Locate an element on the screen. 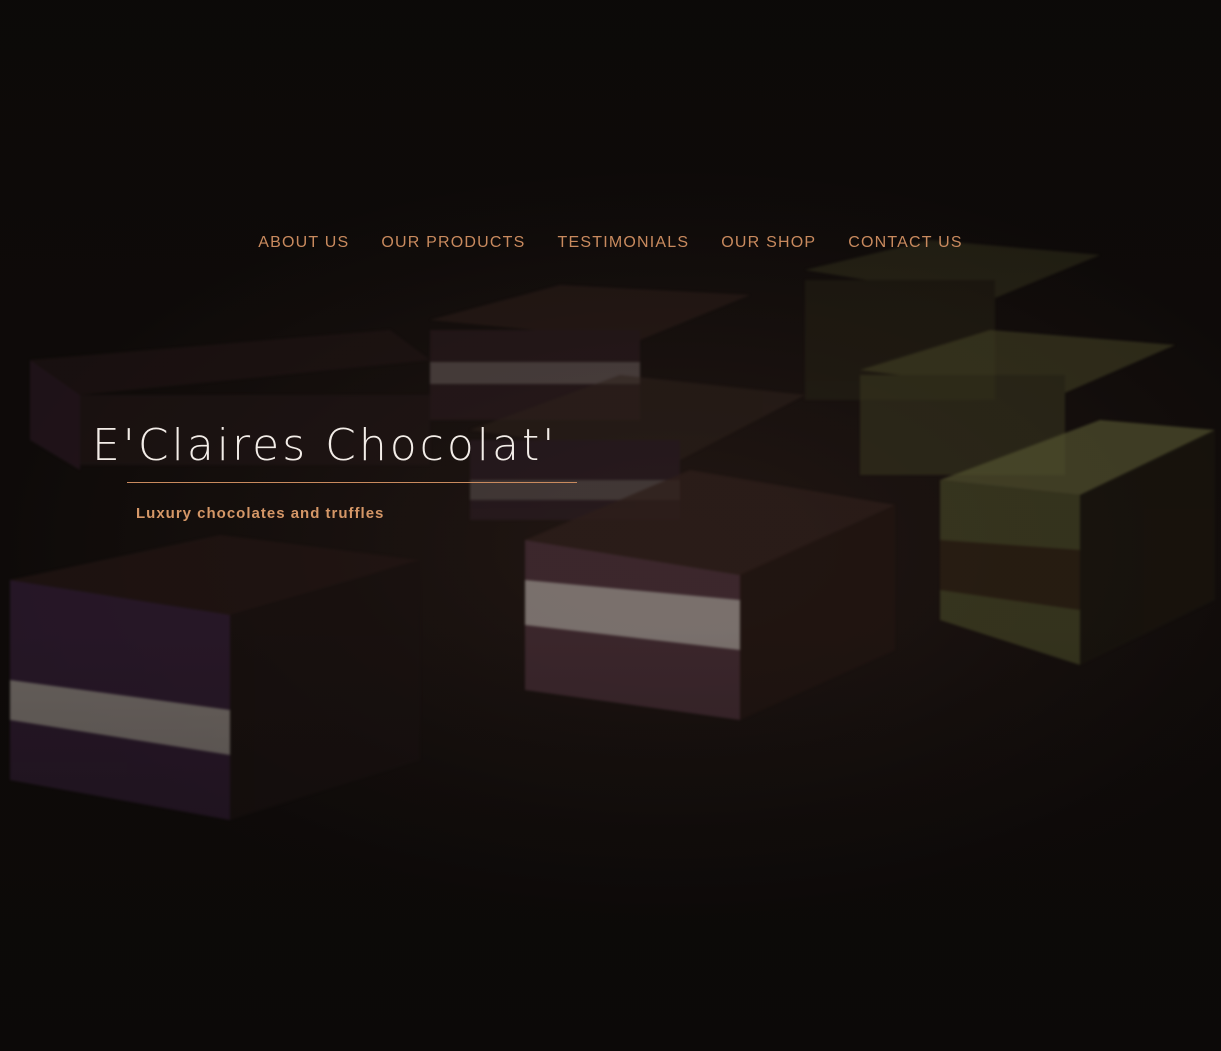 The width and height of the screenshot is (1221, 1051). brand-tagline: Luxury chocolates and truffles is located at coordinates (260, 513).